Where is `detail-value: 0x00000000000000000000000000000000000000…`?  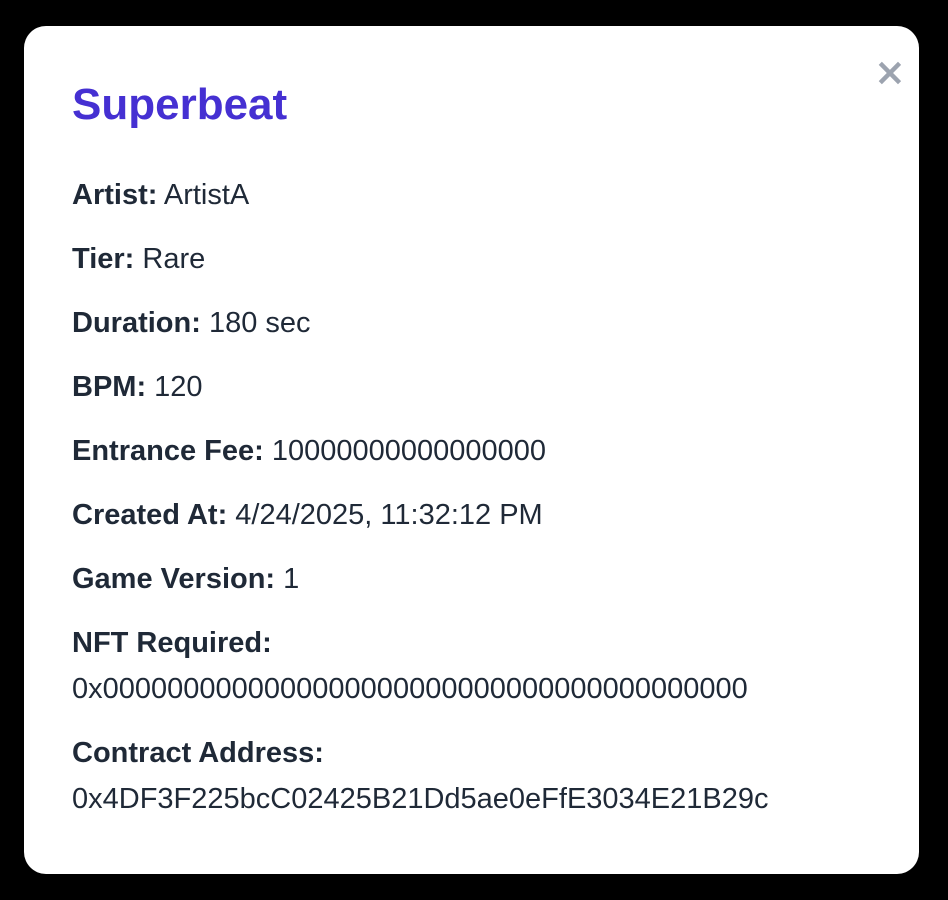 detail-value: 0x00000000000000000000000000000000000000… is located at coordinates (410, 689).